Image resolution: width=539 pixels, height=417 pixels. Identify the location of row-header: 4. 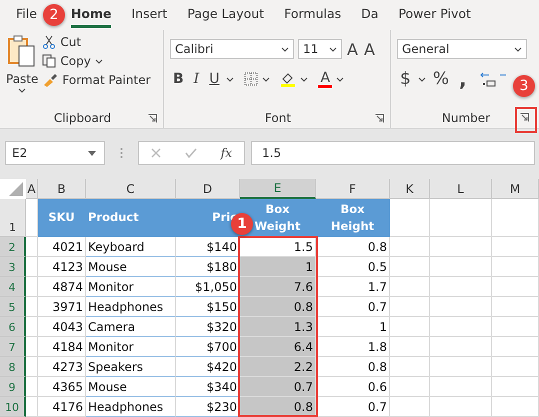
(13, 287).